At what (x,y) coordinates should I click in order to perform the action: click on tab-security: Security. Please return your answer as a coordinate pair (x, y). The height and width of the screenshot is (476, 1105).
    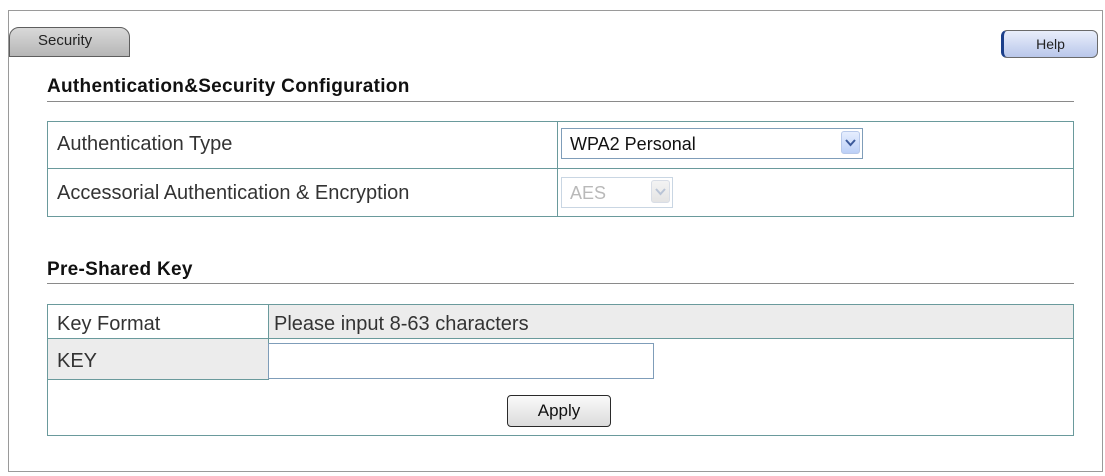
    Looking at the image, I should click on (69, 42).